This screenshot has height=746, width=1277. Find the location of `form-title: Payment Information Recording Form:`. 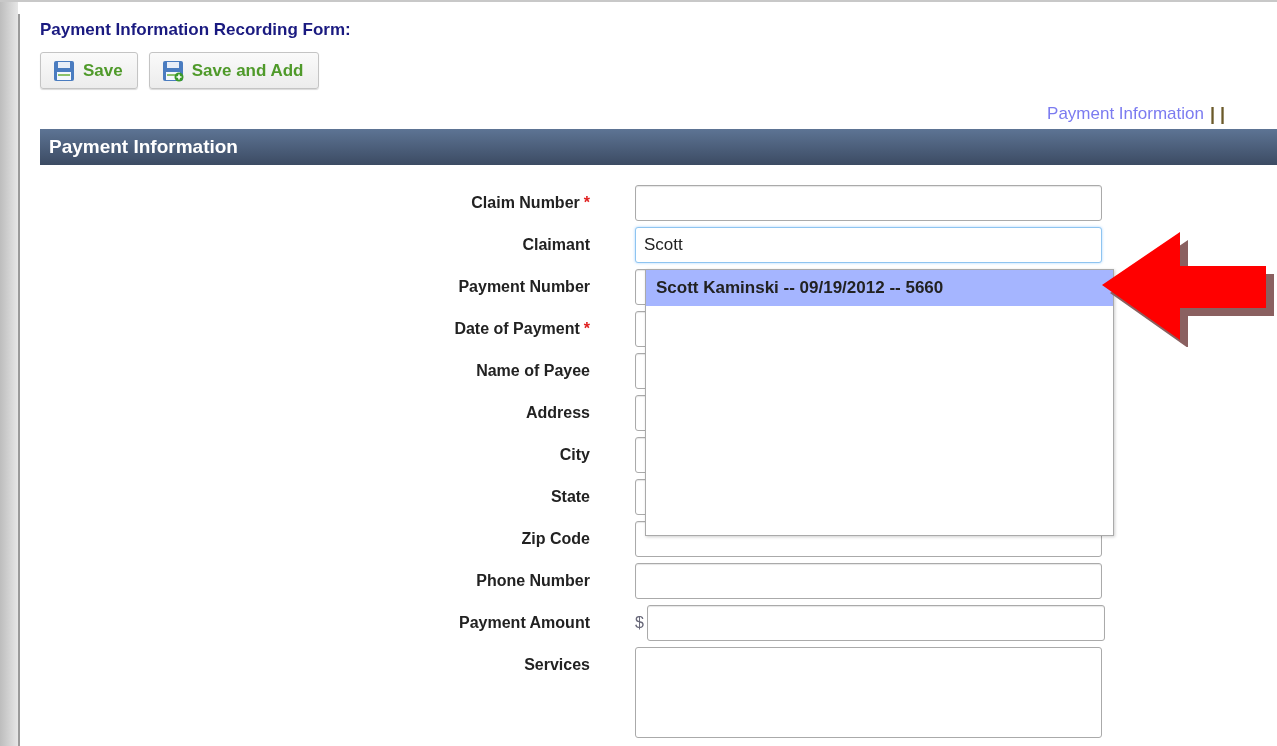

form-title: Payment Information Recording Form: is located at coordinates (196, 30).